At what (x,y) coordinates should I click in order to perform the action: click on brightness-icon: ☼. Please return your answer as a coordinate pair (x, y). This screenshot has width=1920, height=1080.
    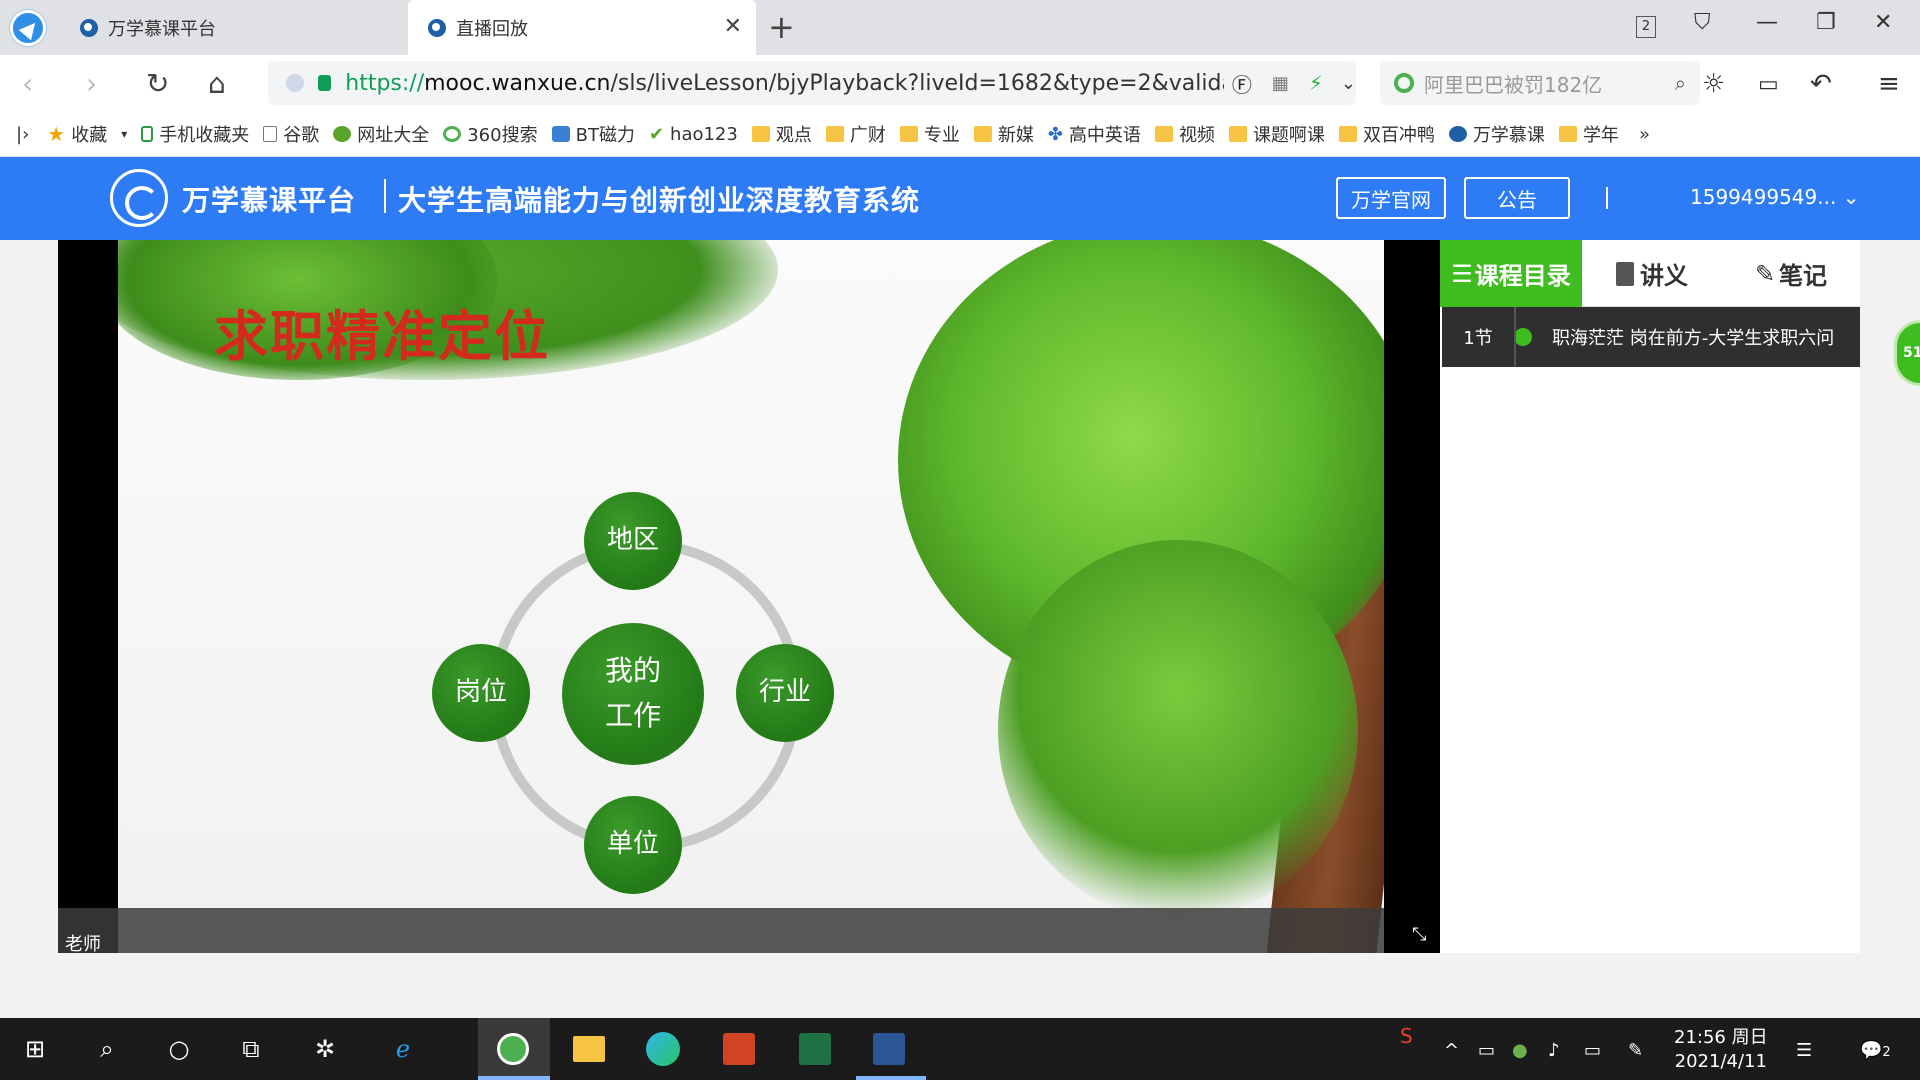
    Looking at the image, I should click on (1713, 84).